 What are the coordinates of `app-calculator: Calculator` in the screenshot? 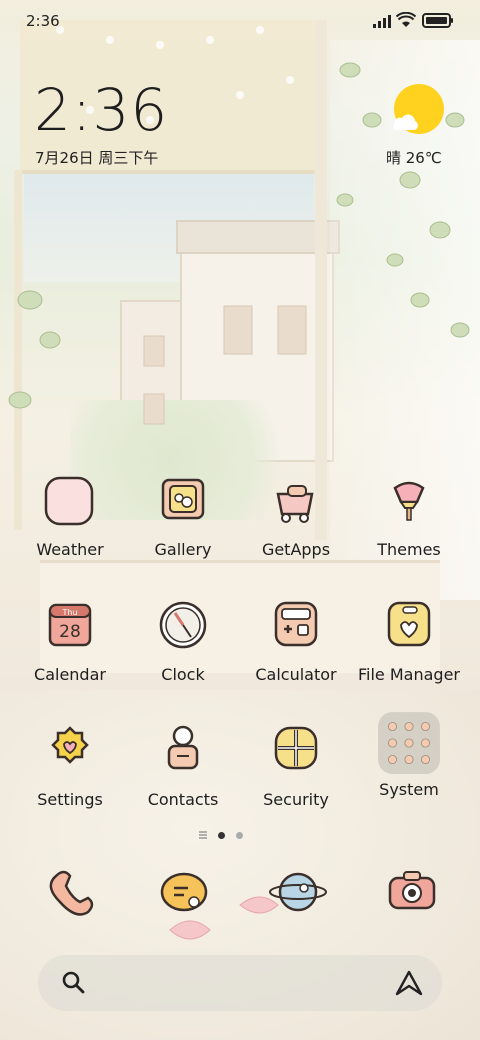 It's located at (296, 640).